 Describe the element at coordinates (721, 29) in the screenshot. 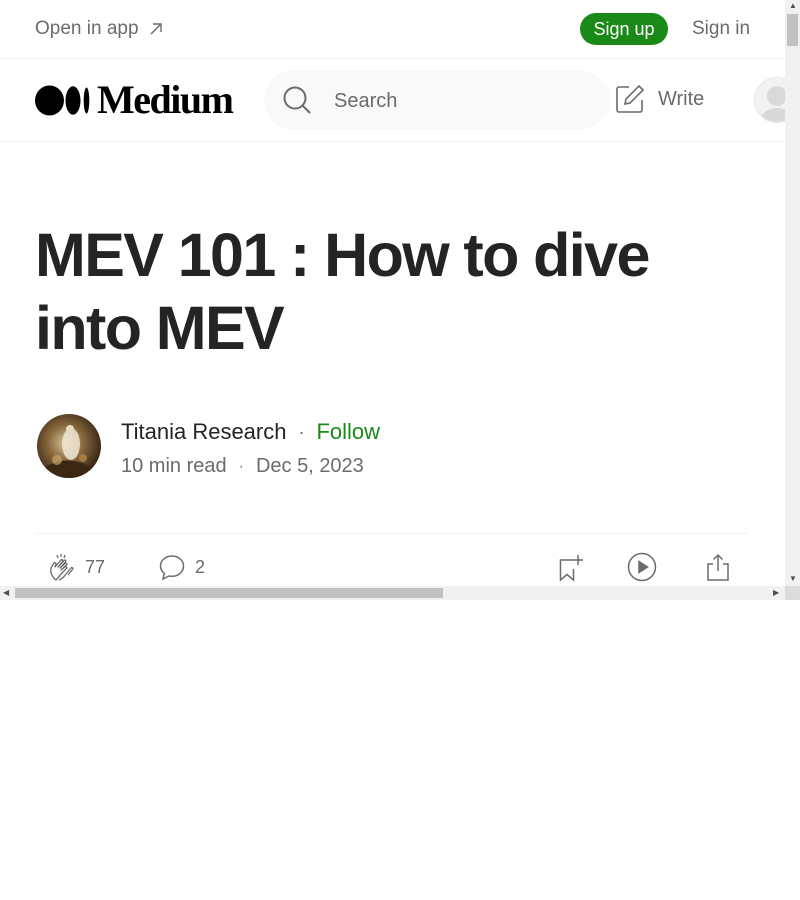

I see `sign-in-link: Sign in` at that location.